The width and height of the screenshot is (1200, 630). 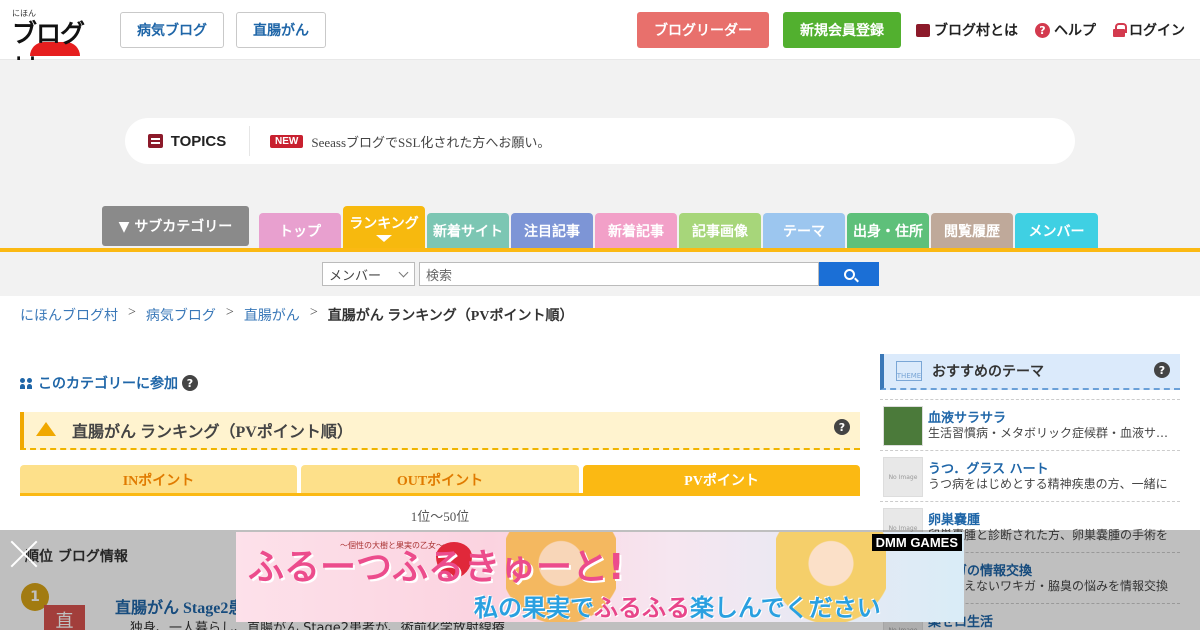 I want to click on tab-top: トップ, so click(x=300, y=230).